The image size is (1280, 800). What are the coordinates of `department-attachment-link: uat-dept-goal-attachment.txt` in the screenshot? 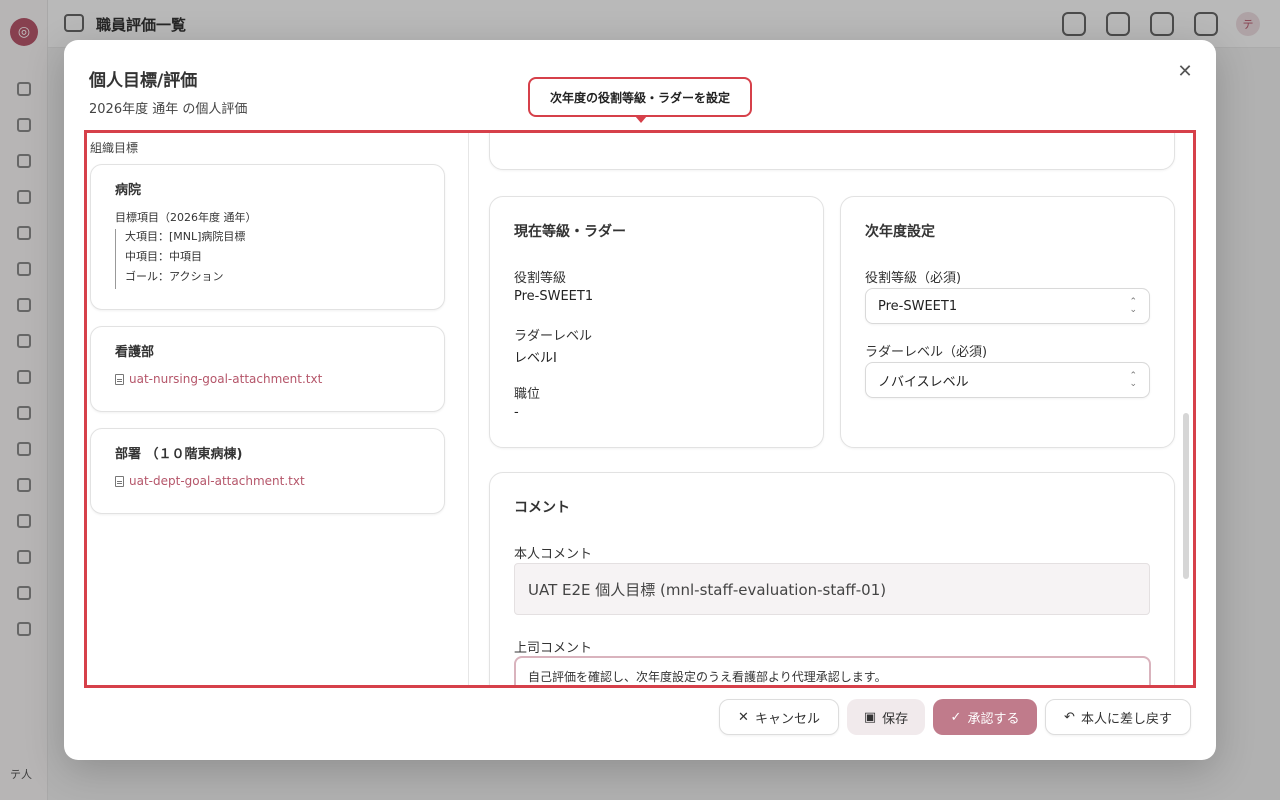 It's located at (210, 481).